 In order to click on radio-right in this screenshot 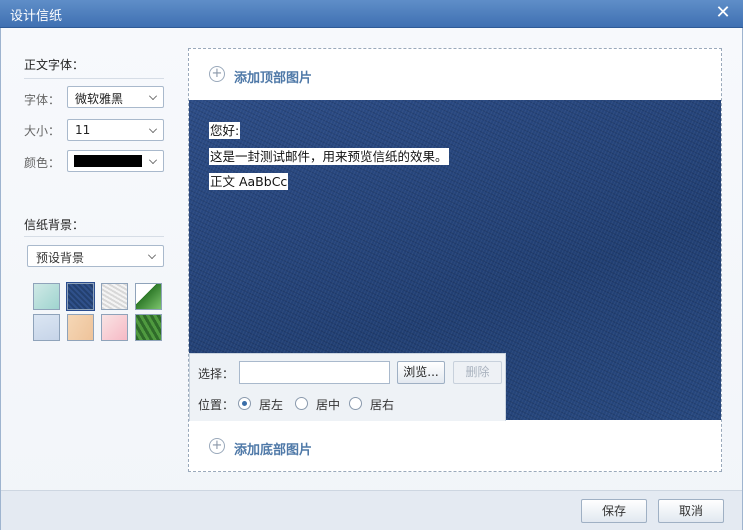, I will do `click(355, 403)`.